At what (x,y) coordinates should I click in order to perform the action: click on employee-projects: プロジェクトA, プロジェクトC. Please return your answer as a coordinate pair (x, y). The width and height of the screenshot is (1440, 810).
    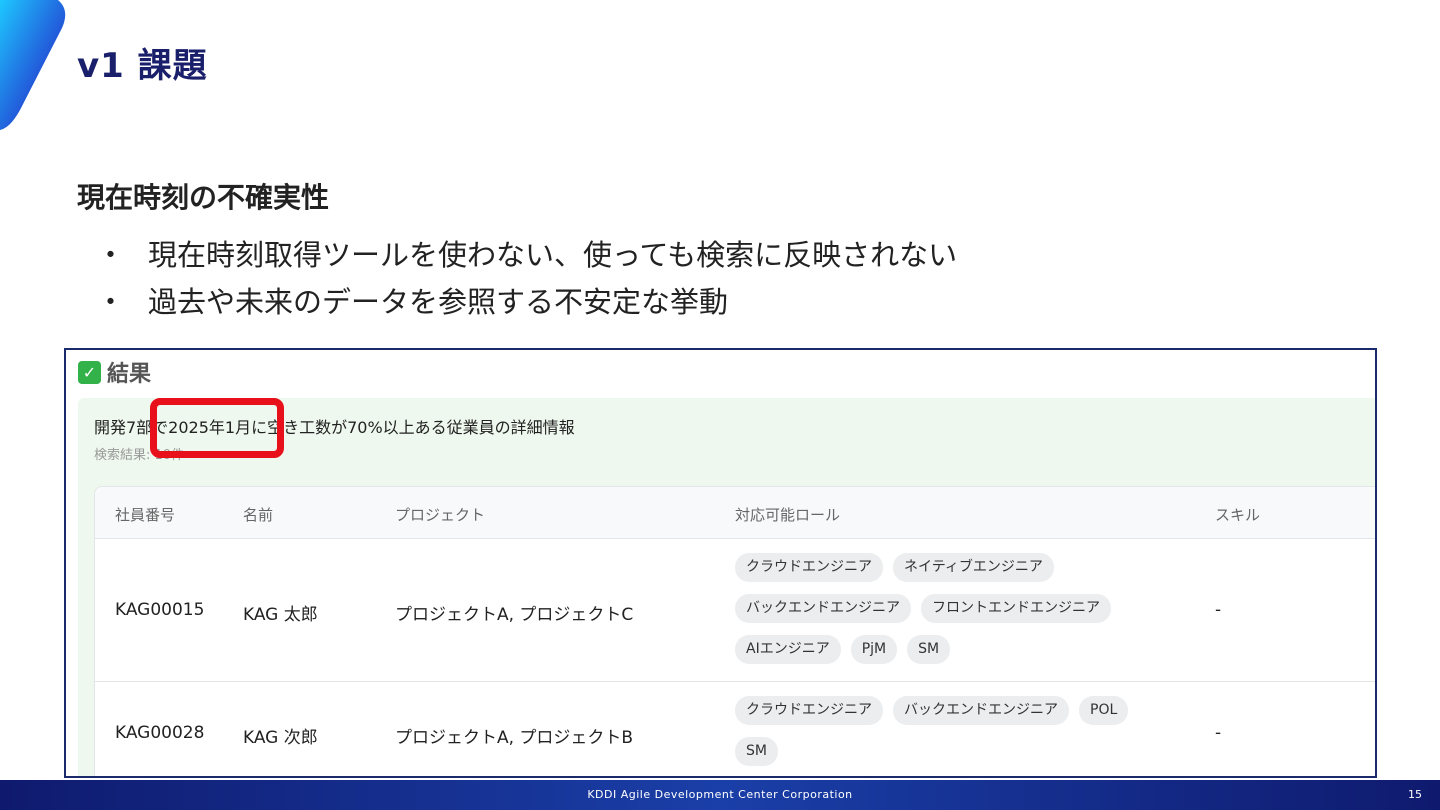
    Looking at the image, I should click on (514, 615).